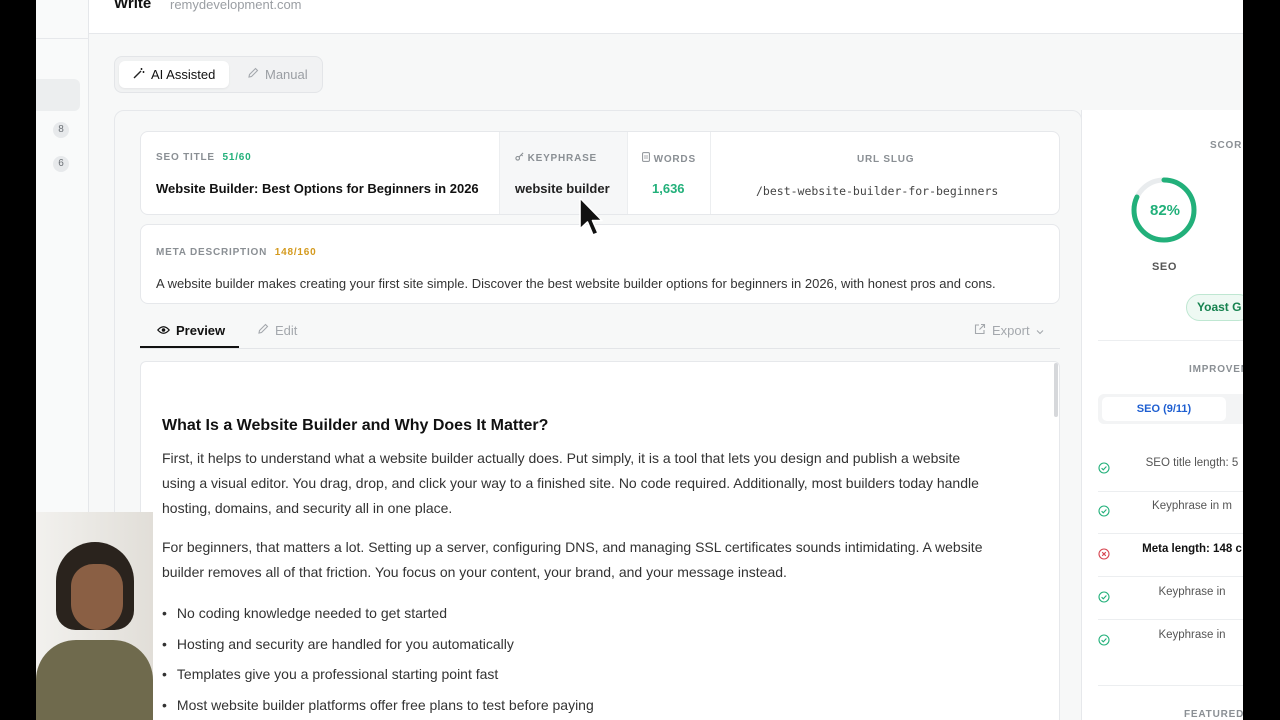 Image resolution: width=1280 pixels, height=720 pixels. I want to click on webcam-overlay, so click(94, 616).